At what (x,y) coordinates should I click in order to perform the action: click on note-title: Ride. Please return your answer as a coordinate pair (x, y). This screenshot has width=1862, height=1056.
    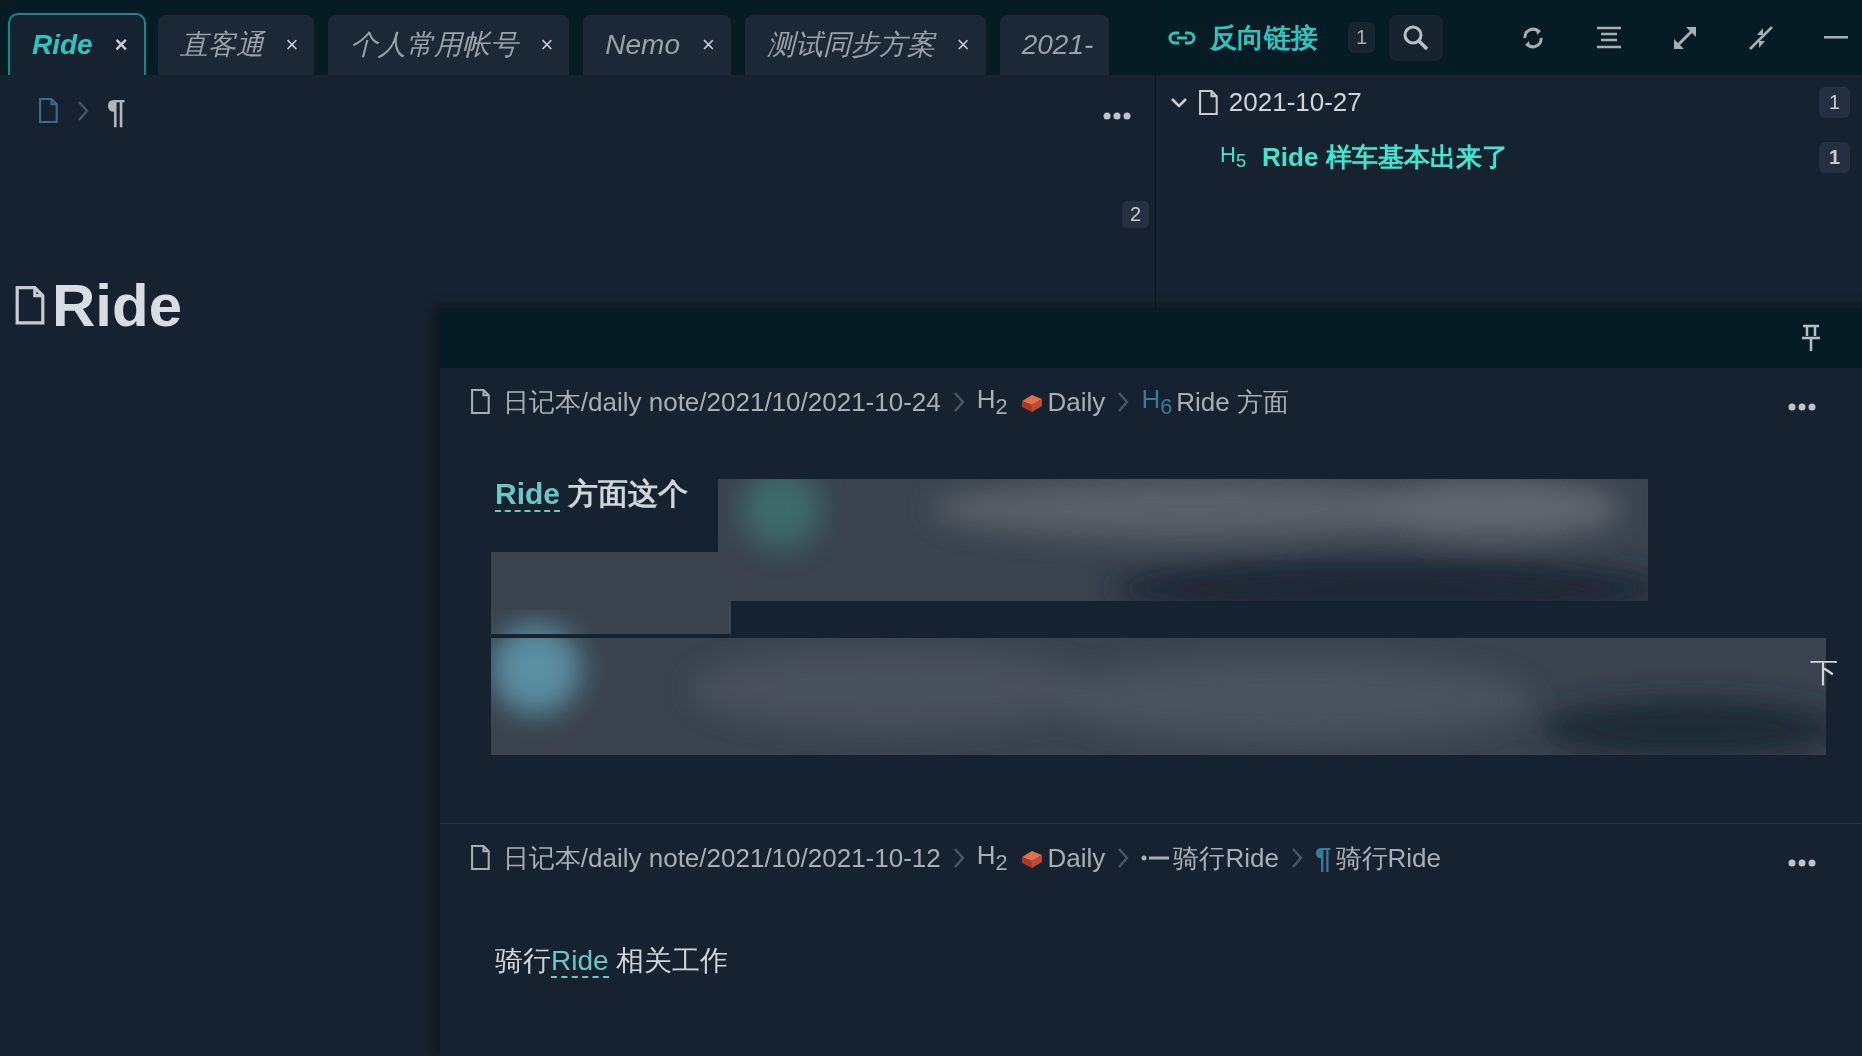
    Looking at the image, I should click on (117, 305).